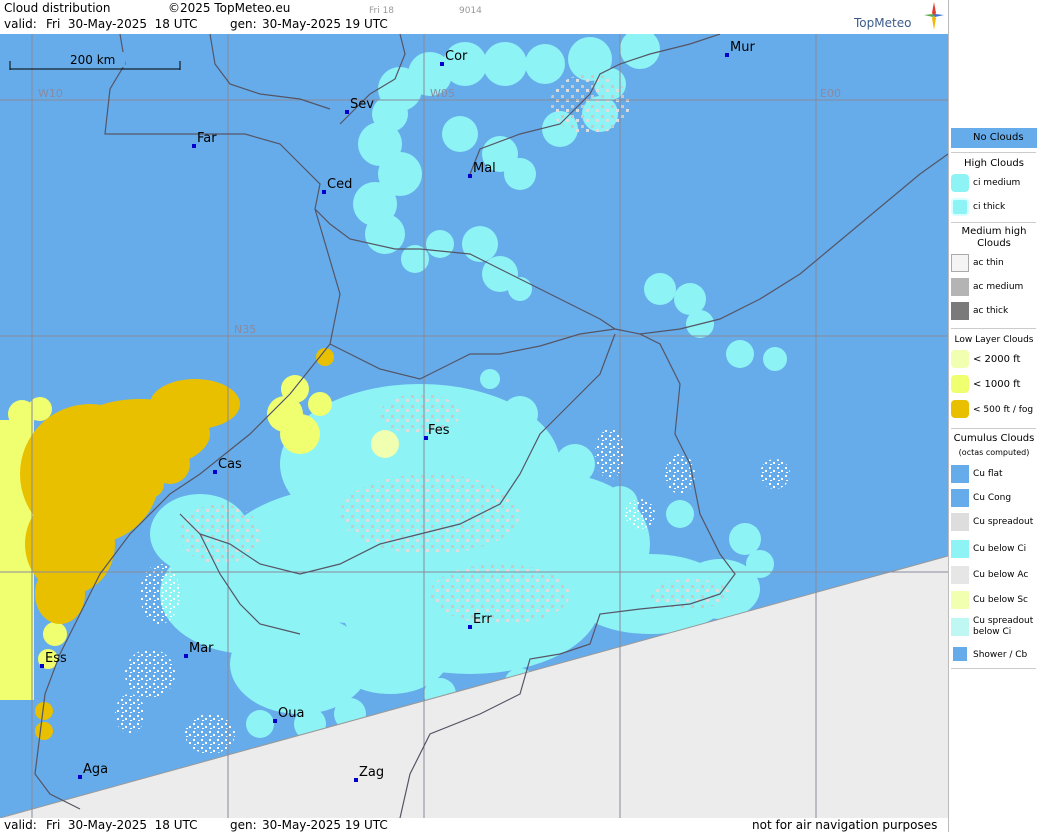 Image resolution: width=1039 pixels, height=832 pixels. Describe the element at coordinates (994, 340) in the screenshot. I see `legend-low-layer-heading: Low Layer Clouds` at that location.